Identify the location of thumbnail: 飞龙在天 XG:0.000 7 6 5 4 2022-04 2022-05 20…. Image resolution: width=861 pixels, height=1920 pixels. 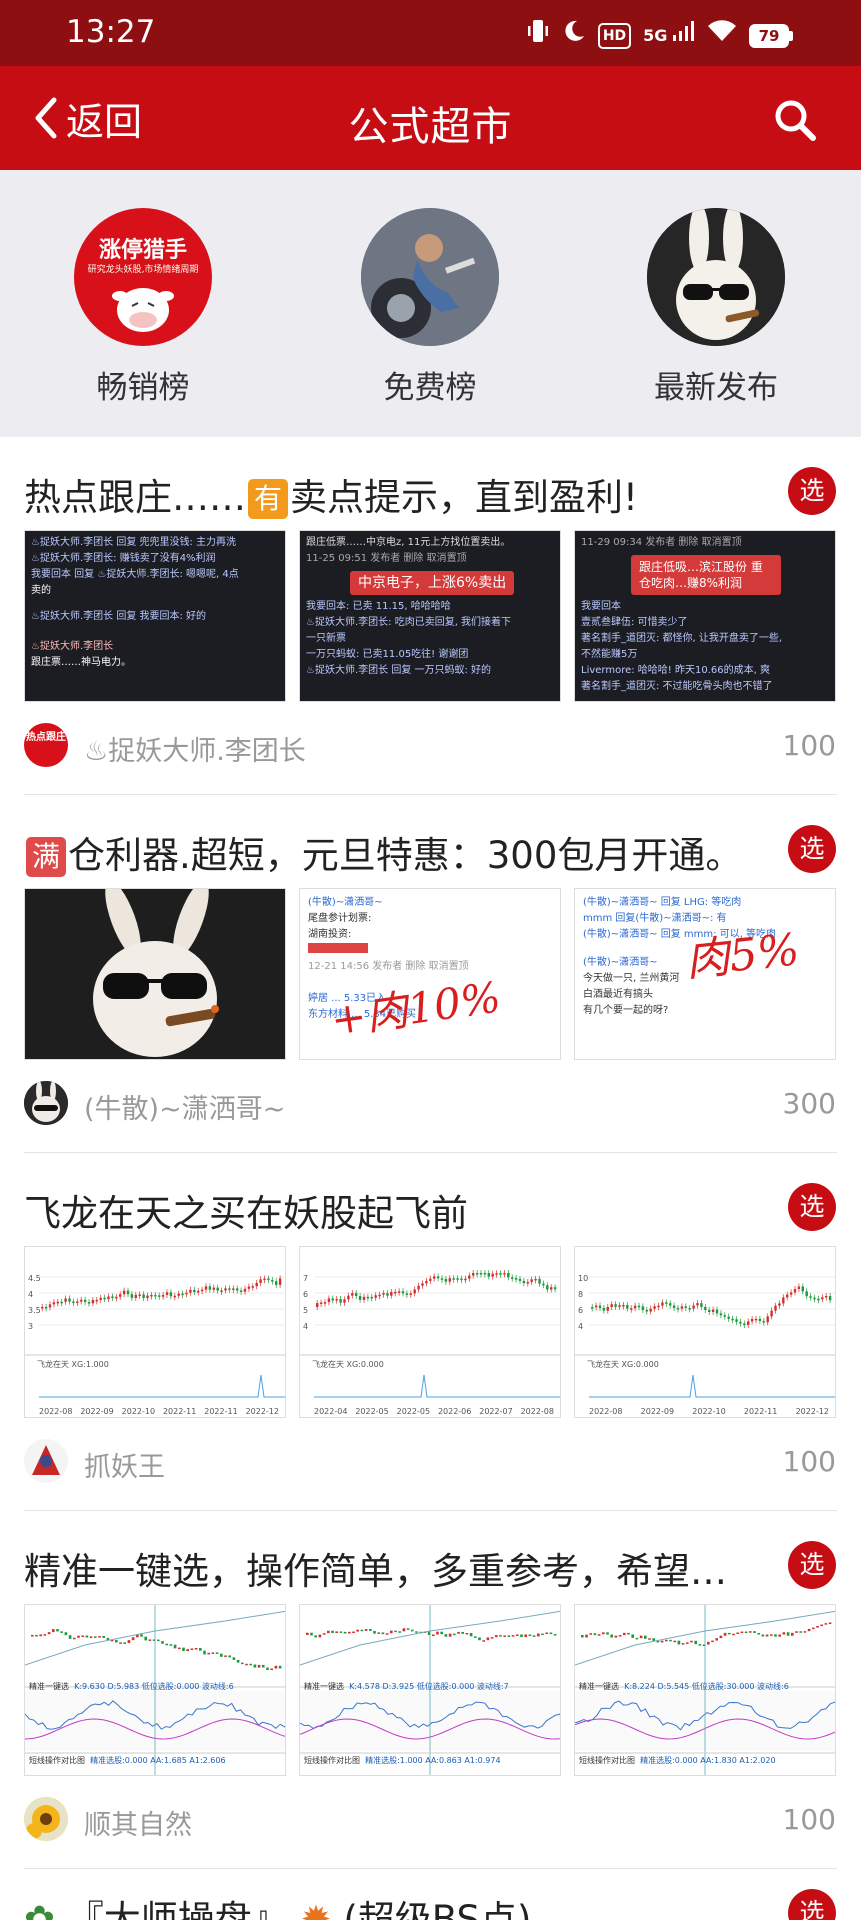
(430, 1332).